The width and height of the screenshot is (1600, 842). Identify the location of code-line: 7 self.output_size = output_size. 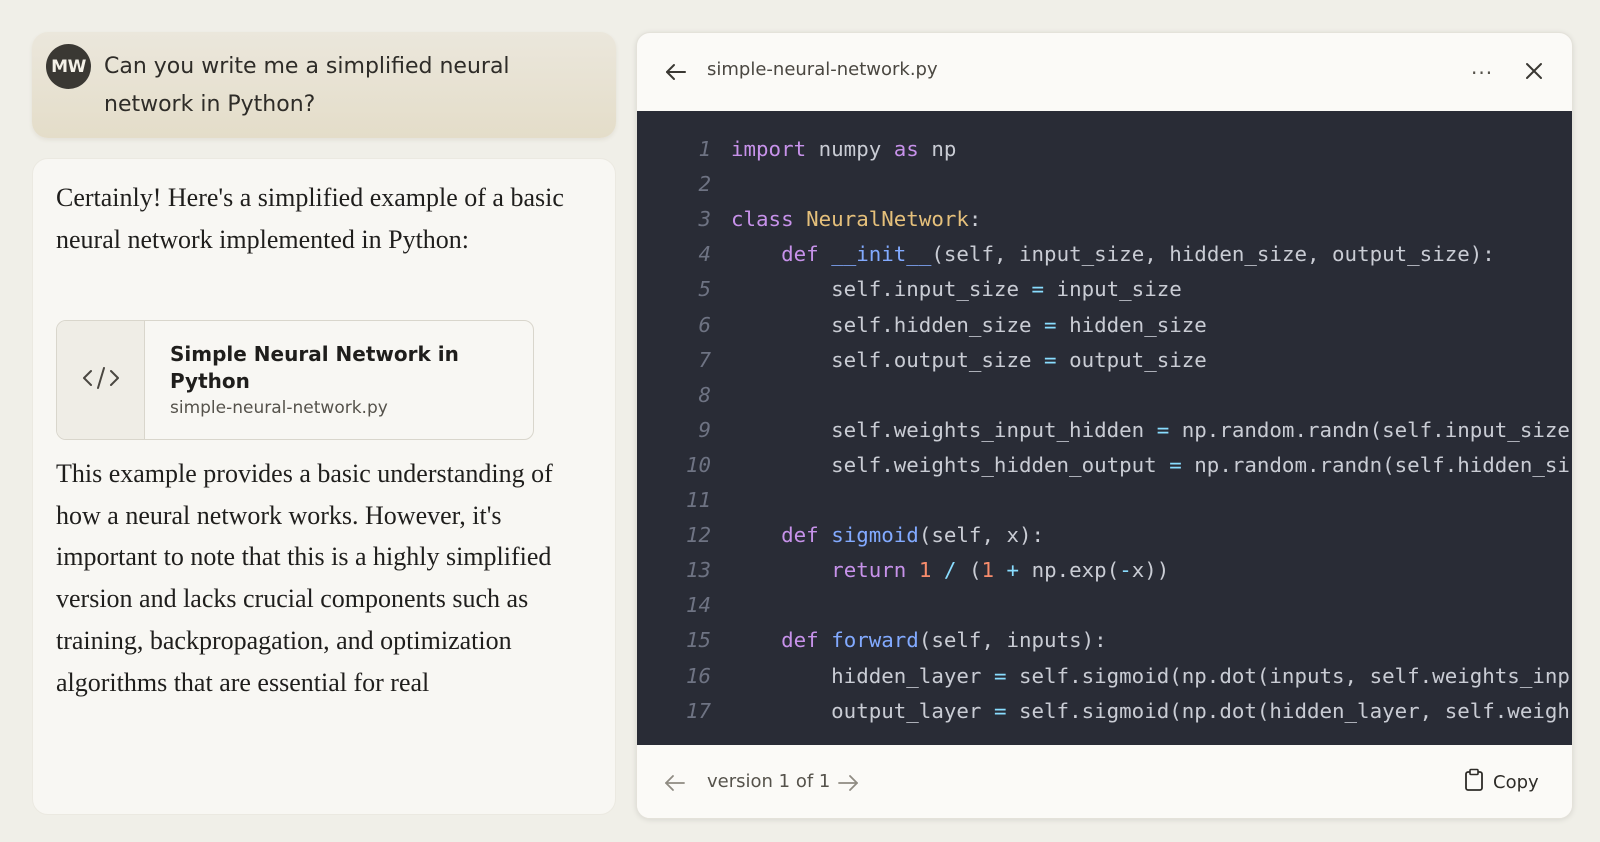
(1104, 360).